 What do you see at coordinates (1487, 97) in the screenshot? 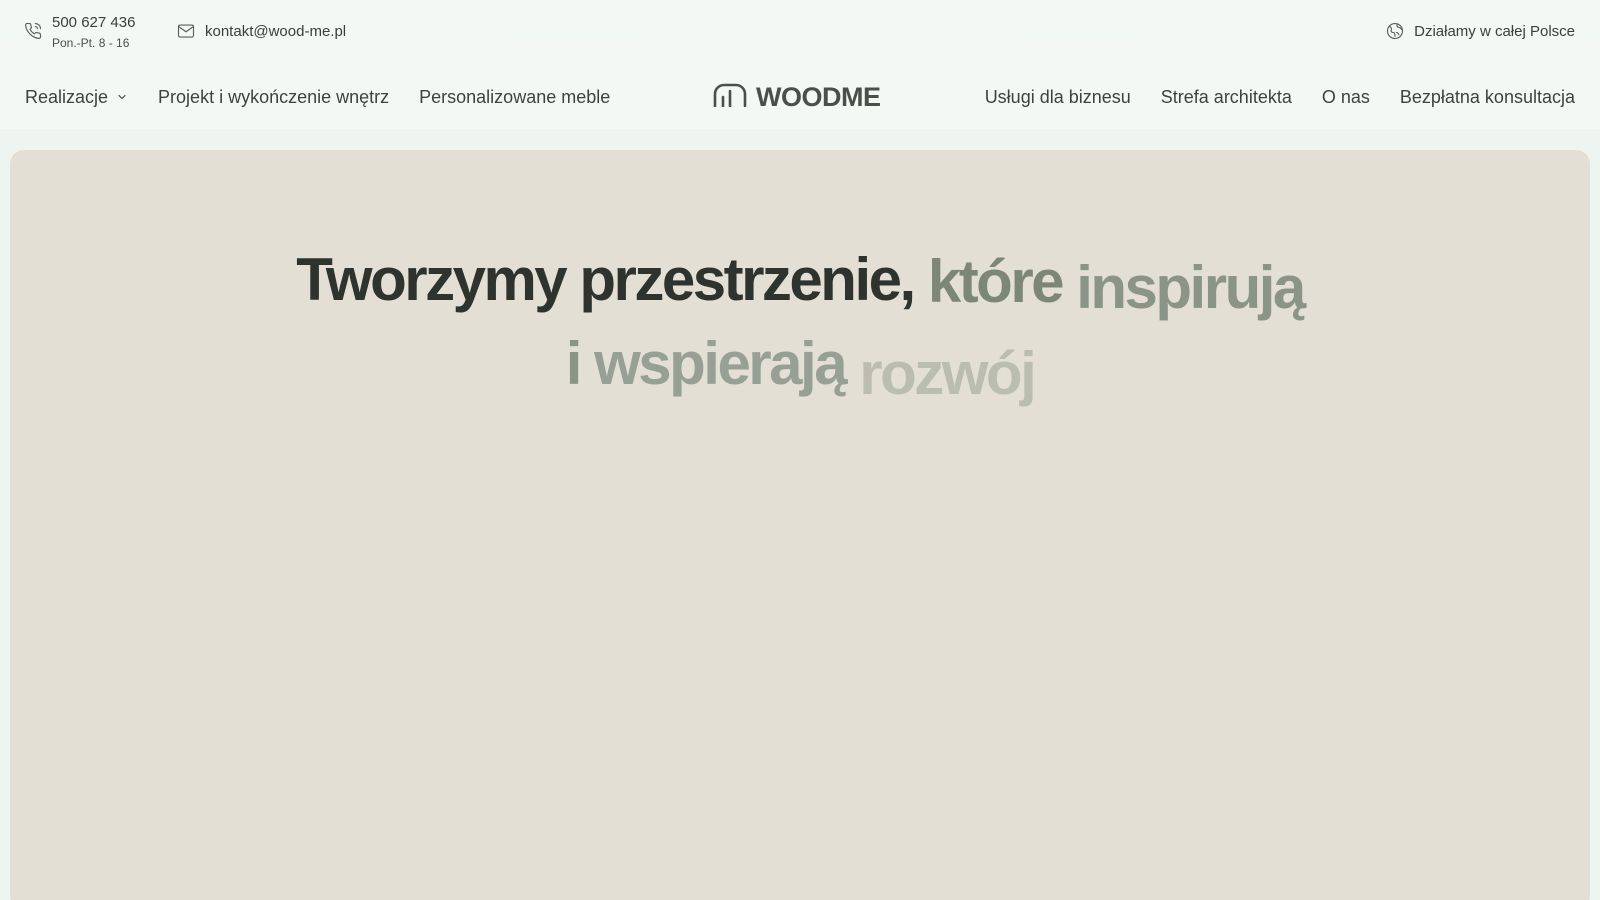
I see `nav-konsultacja: Bezpłatna konsultacja` at bounding box center [1487, 97].